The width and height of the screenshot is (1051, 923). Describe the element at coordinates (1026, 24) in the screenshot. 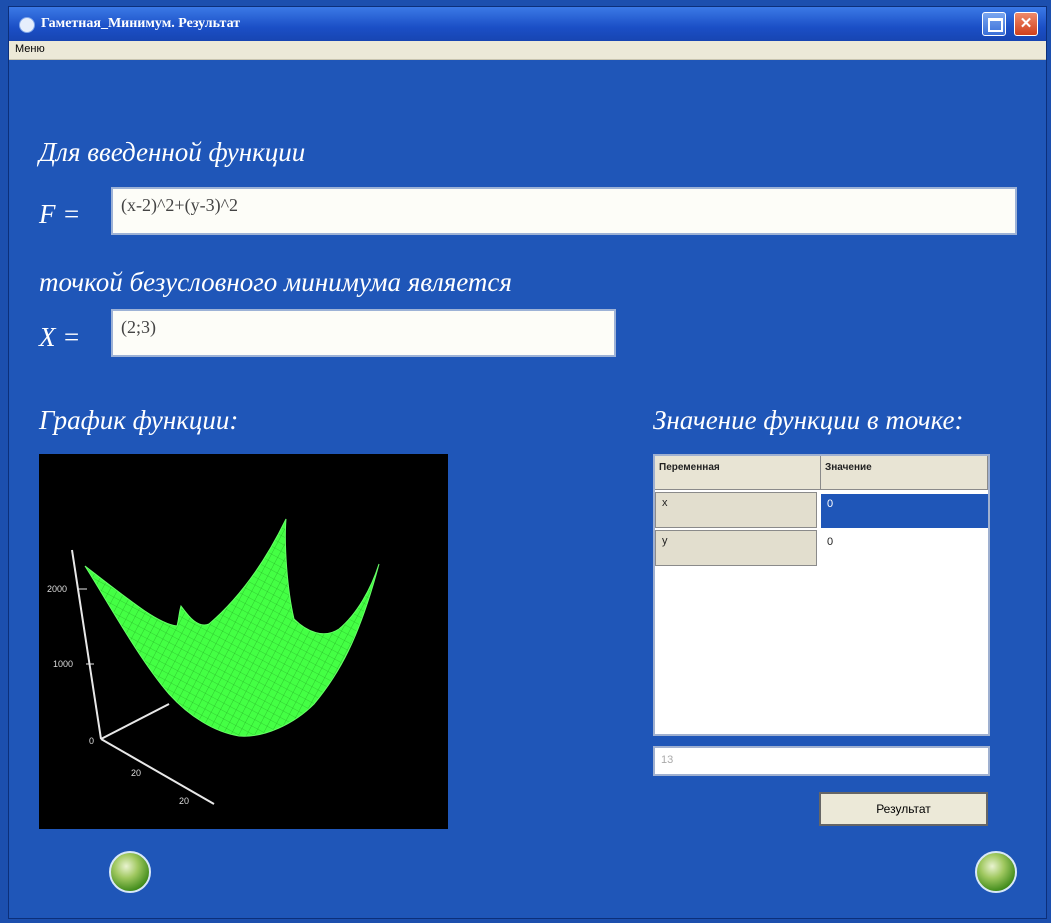

I see `close-button: ✕` at that location.